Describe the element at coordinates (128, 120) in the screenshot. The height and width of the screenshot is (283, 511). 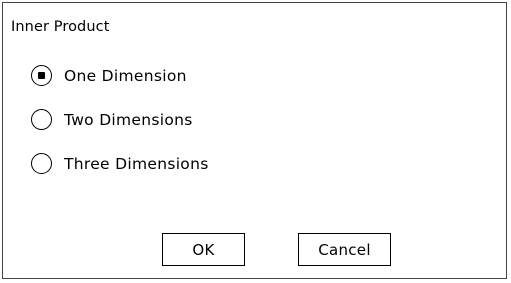
I see `radio-label: Two Dimensions` at that location.